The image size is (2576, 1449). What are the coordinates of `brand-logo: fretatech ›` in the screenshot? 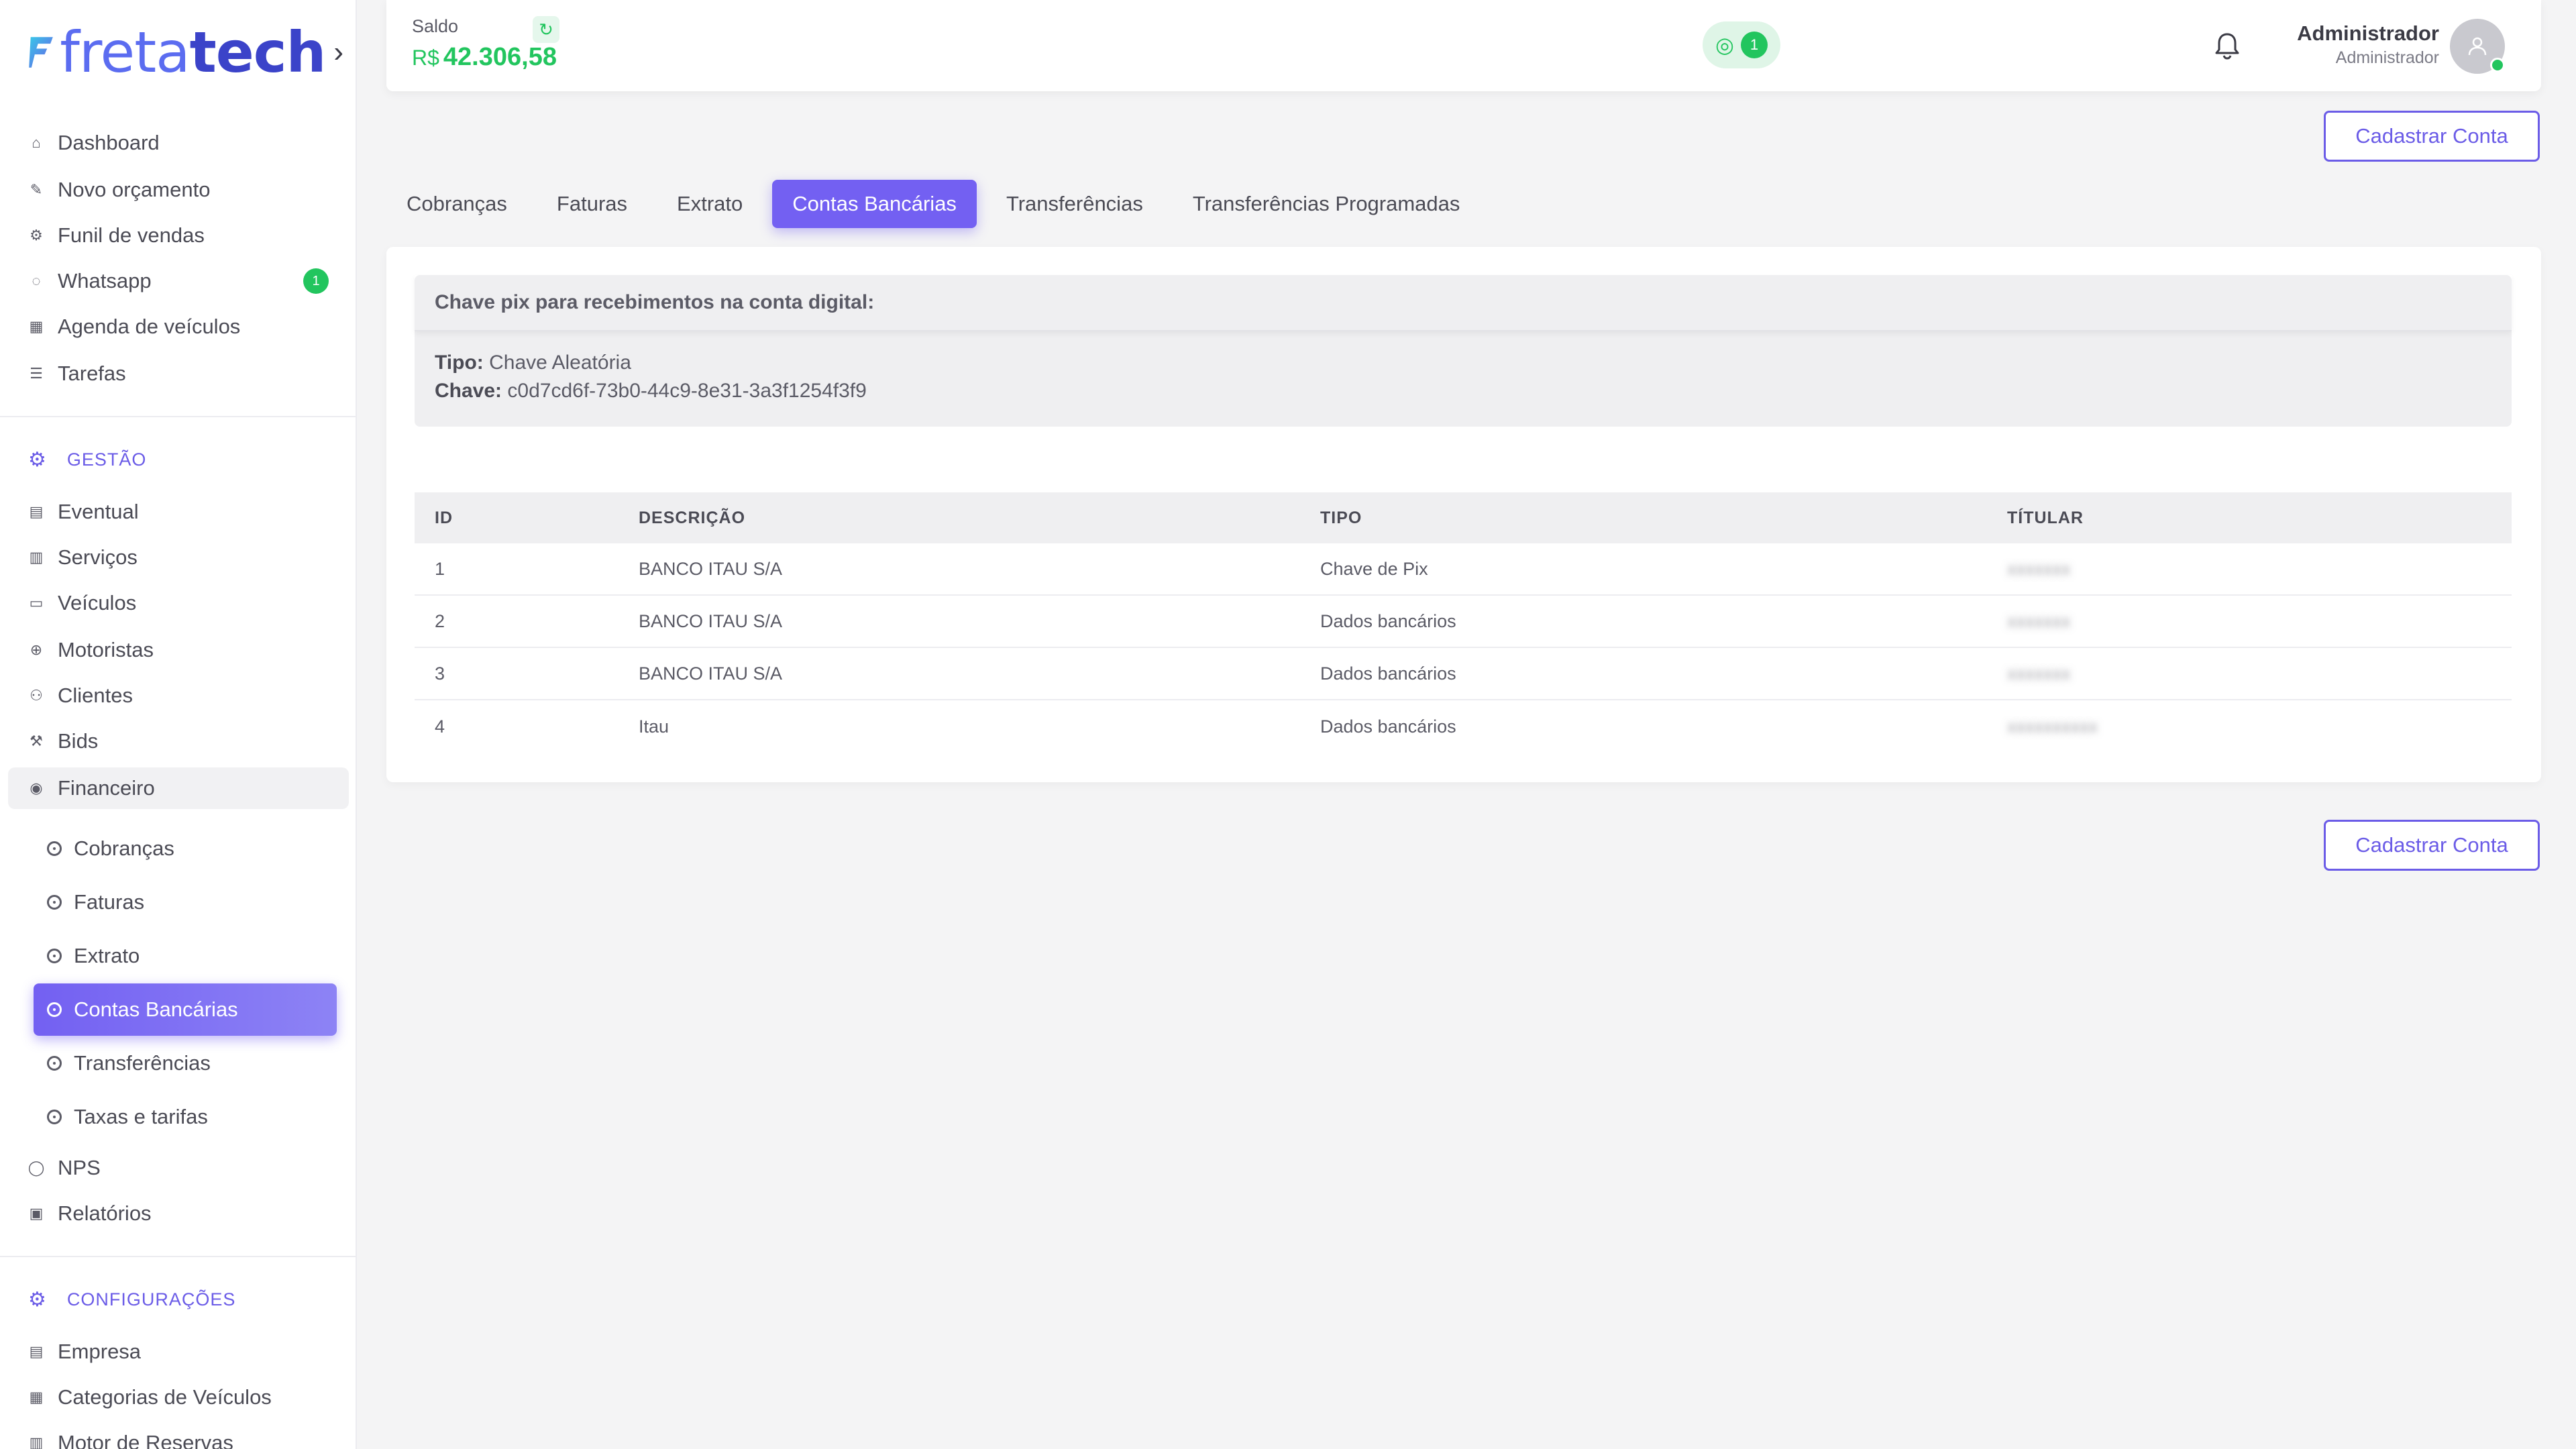 It's located at (185, 52).